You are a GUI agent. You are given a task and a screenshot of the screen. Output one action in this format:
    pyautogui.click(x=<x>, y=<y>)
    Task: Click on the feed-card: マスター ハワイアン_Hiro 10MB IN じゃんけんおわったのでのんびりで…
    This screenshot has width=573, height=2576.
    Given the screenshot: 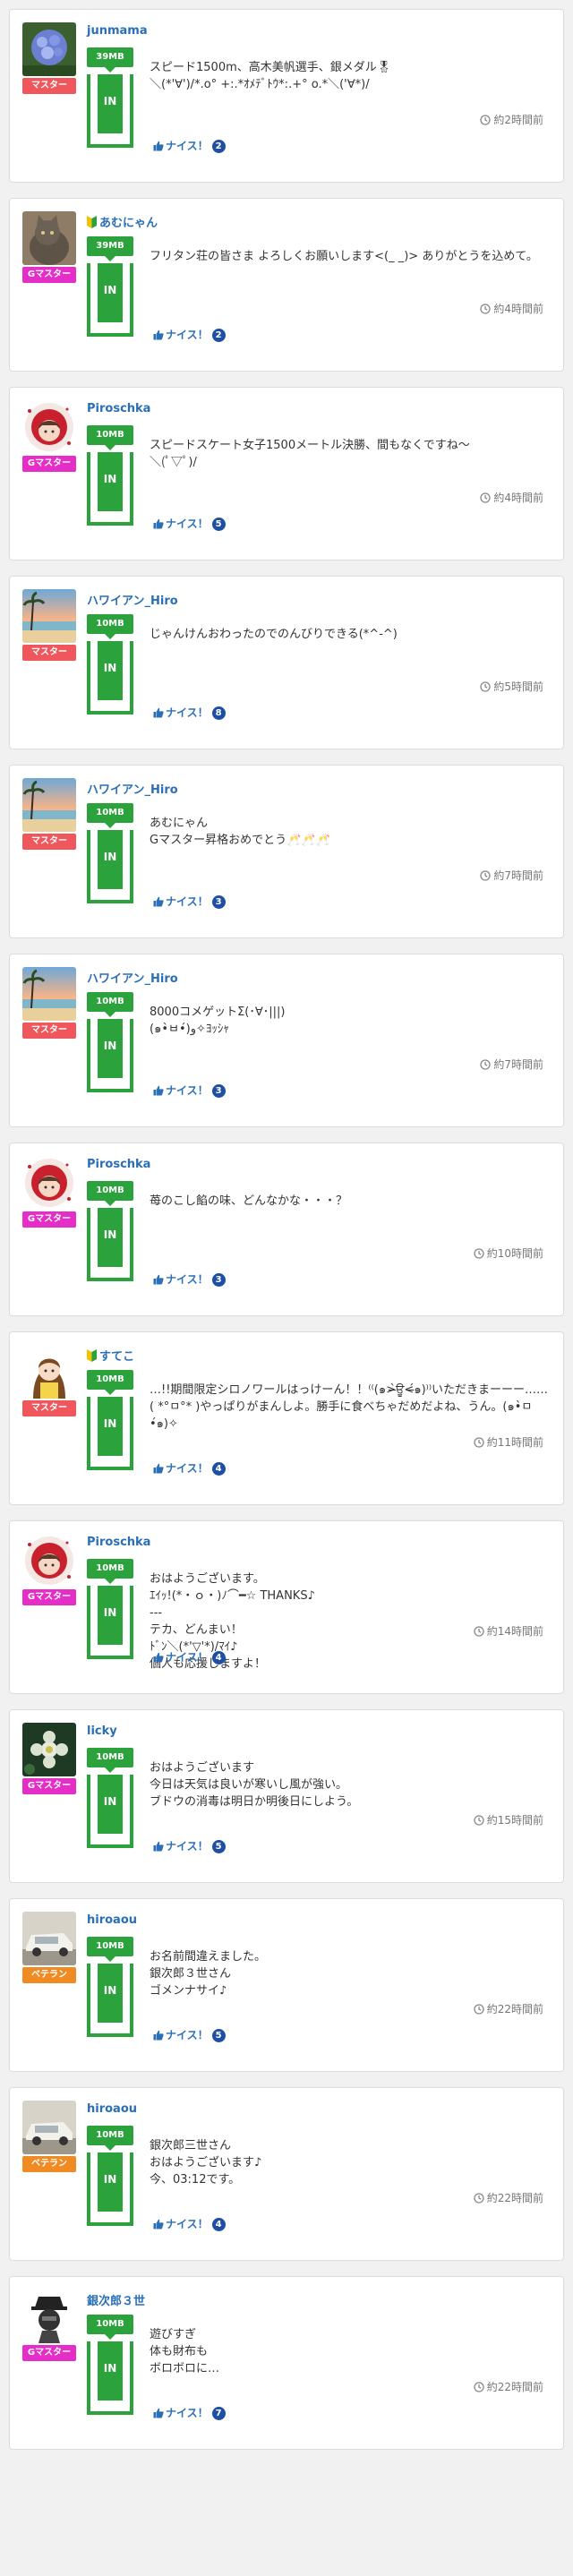 What is the action you would take?
    pyautogui.click(x=286, y=662)
    